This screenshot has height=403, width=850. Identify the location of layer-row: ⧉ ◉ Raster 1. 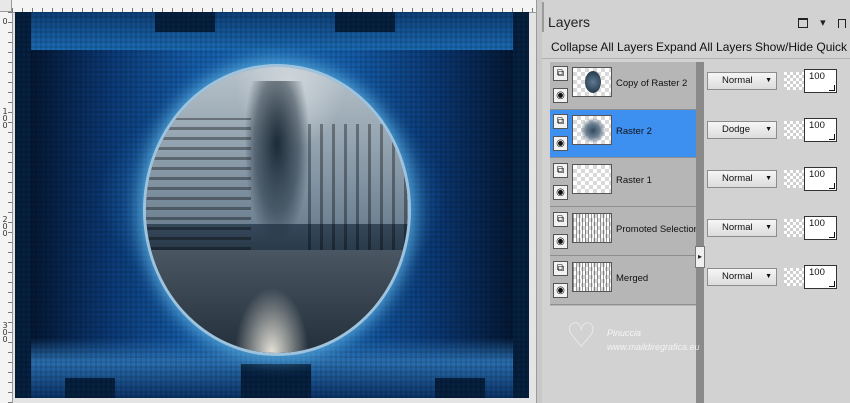
(623, 183).